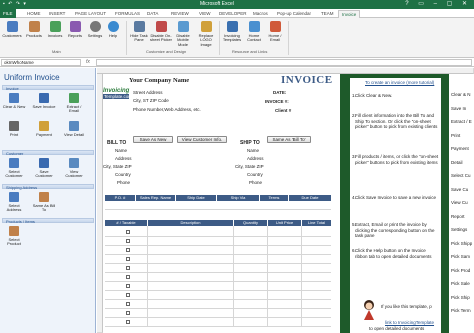 Image resolution: width=474 pixels, height=333 pixels. What do you see at coordinates (349, 14) in the screenshot?
I see `tab-invoice: Invoice` at bounding box center [349, 14].